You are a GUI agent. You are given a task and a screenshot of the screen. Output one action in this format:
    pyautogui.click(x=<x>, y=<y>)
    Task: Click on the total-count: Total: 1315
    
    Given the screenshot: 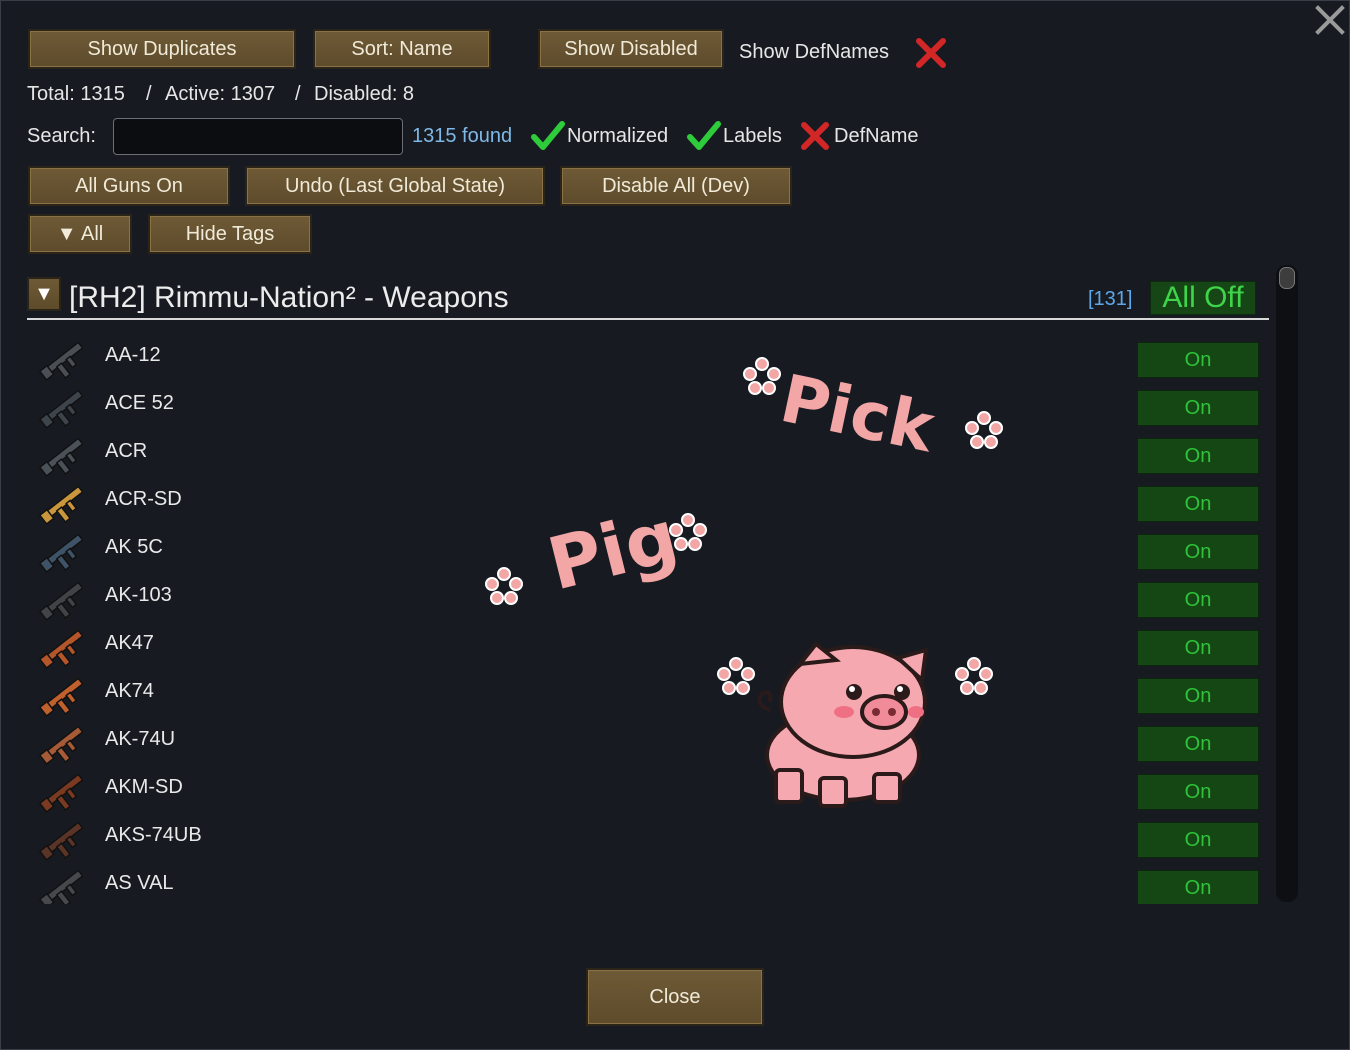 What is the action you would take?
    pyautogui.click(x=76, y=94)
    